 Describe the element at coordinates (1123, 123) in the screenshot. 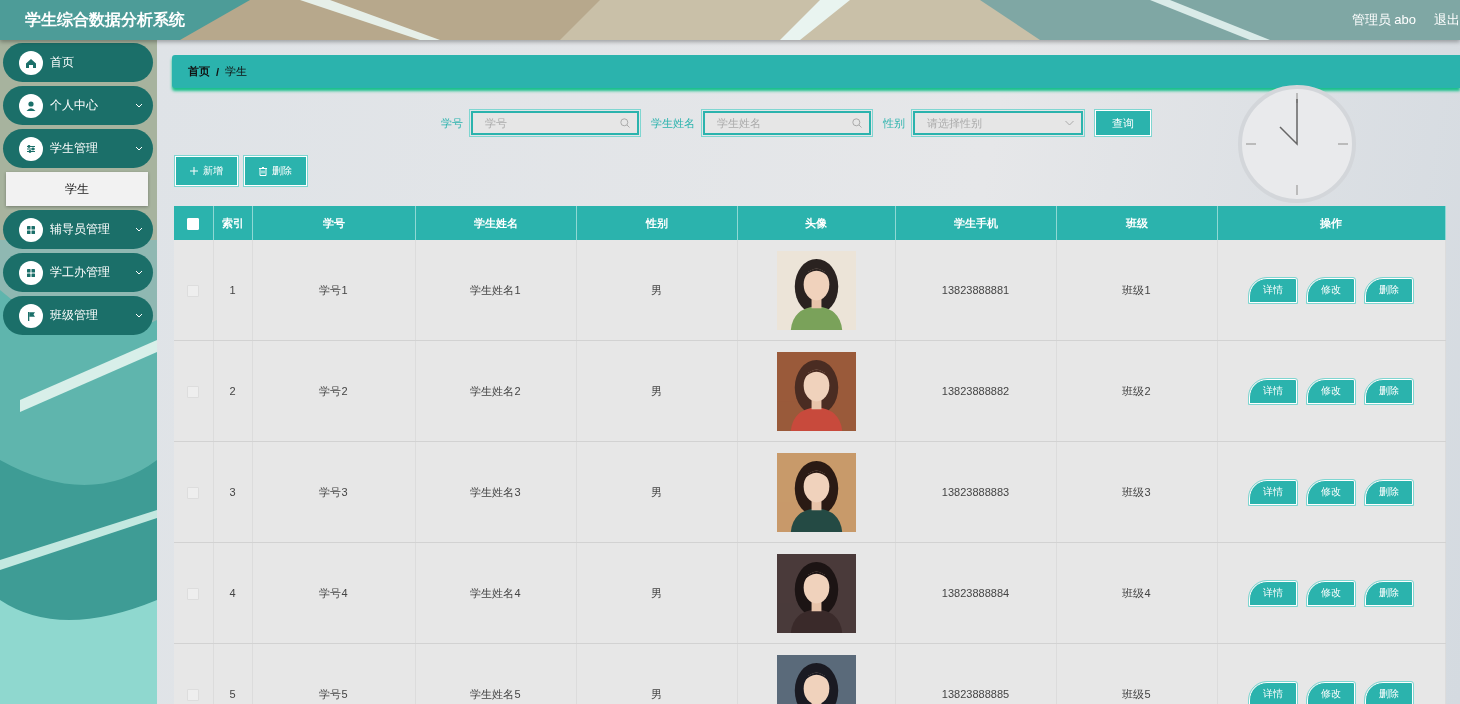

I see `query-button: 查询` at that location.